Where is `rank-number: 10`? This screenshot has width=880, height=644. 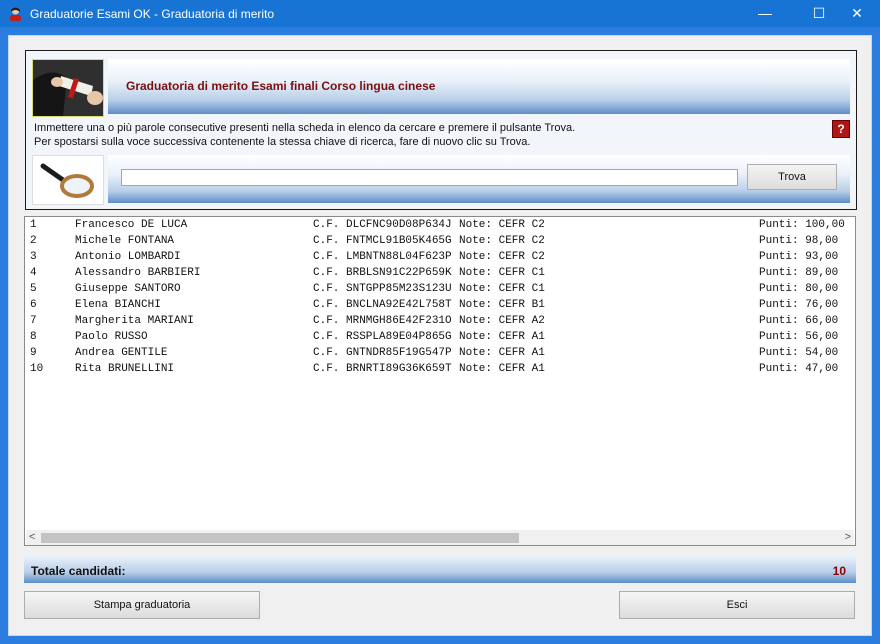
rank-number: 10 is located at coordinates (37, 369).